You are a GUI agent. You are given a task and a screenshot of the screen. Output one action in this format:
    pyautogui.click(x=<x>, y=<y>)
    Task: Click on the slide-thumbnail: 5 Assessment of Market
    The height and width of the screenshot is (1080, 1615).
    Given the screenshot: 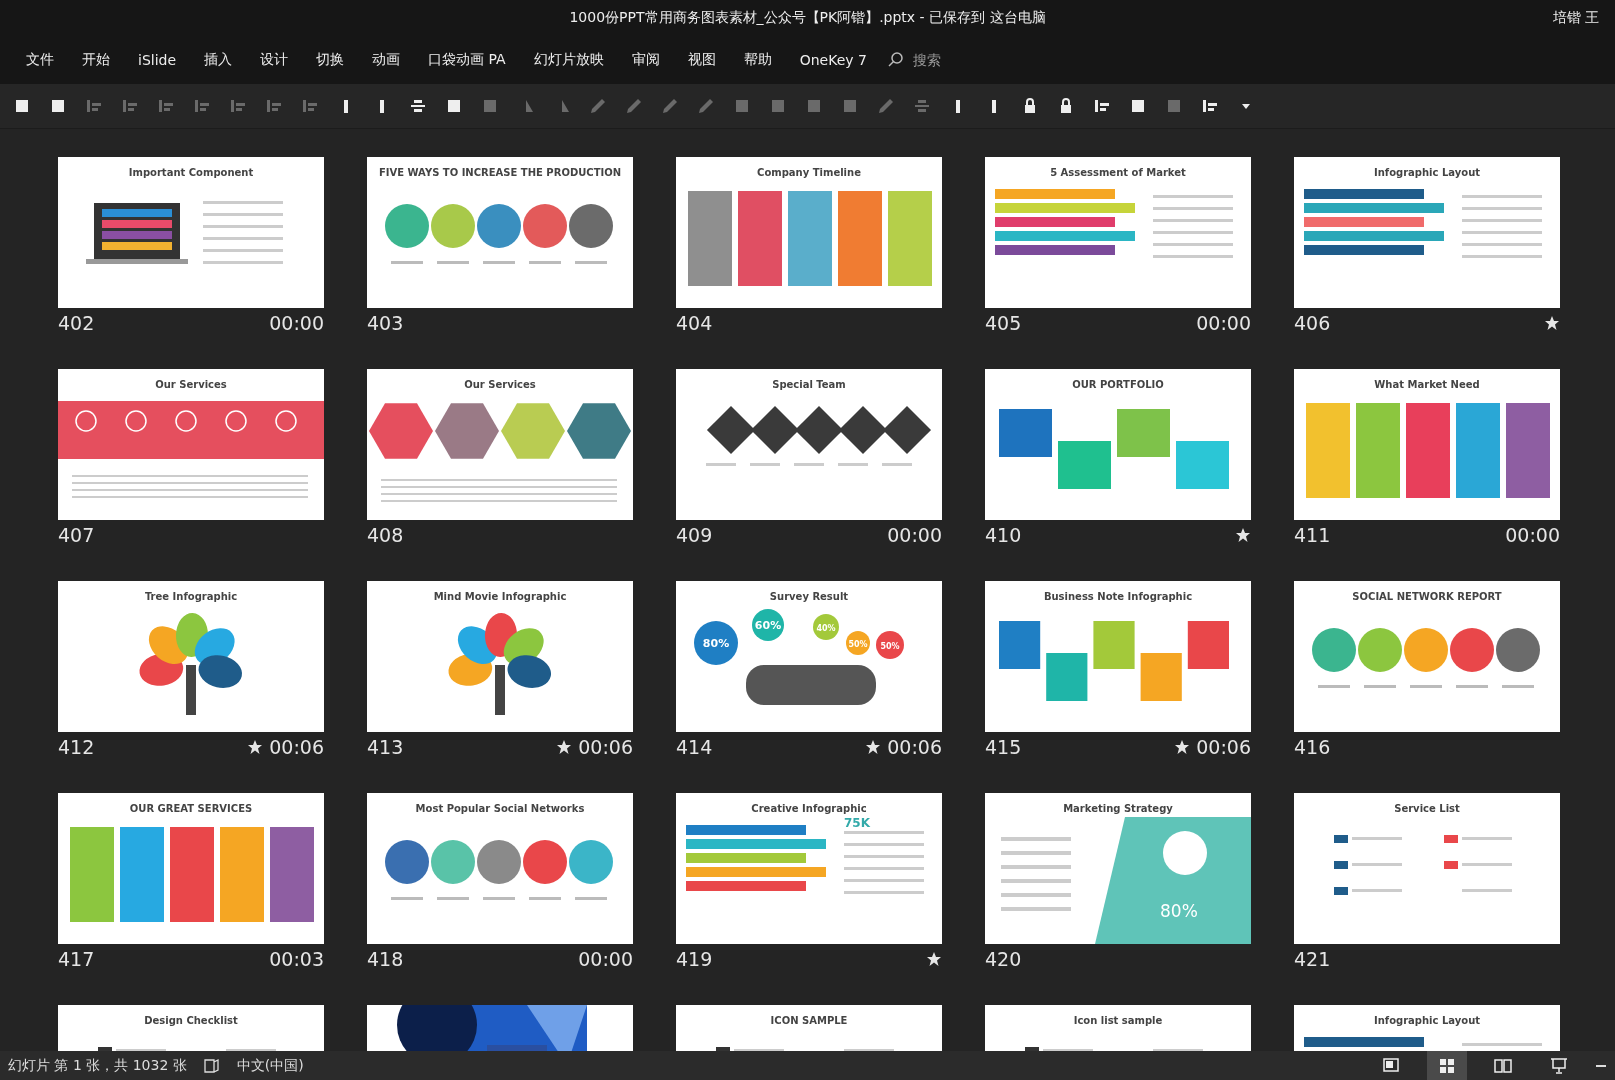 What is the action you would take?
    pyautogui.click(x=1118, y=232)
    